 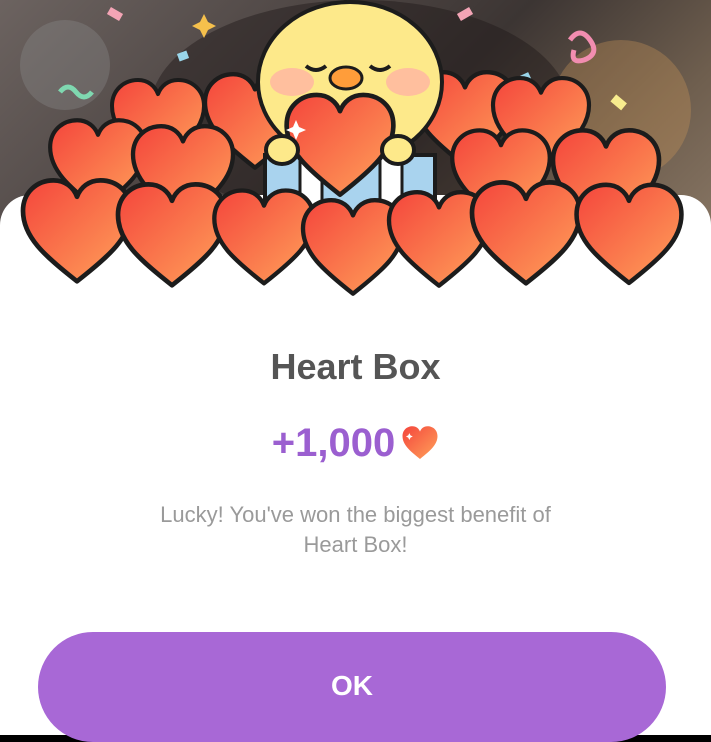 I want to click on heart-icon, so click(x=420, y=442).